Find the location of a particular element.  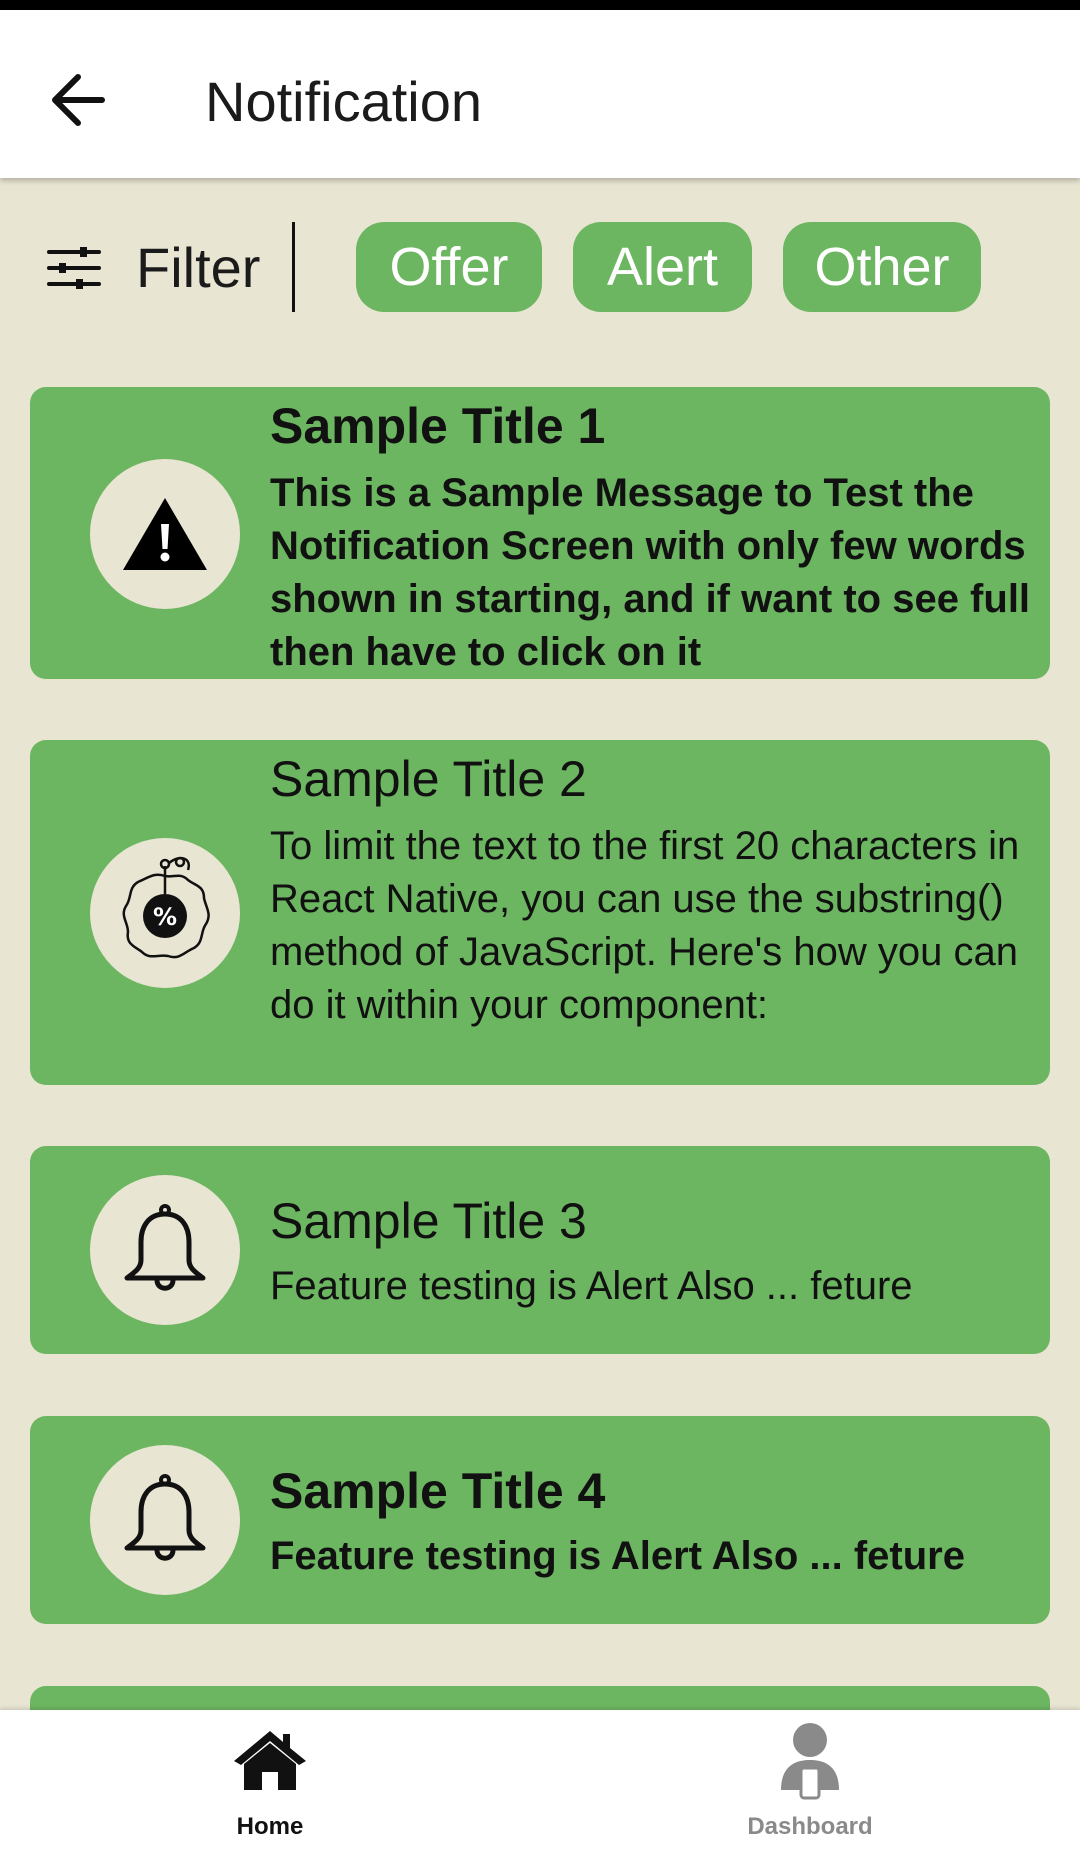

status-bar is located at coordinates (540, 5).